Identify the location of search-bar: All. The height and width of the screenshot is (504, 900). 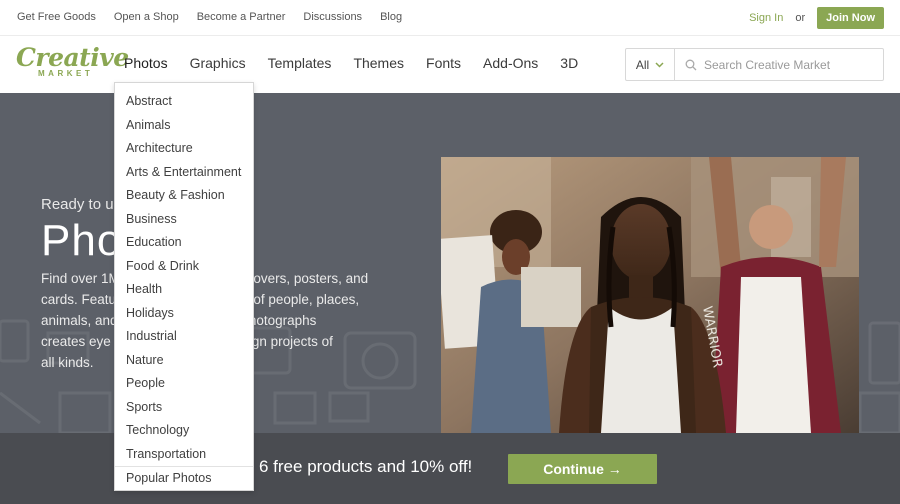
(754, 64).